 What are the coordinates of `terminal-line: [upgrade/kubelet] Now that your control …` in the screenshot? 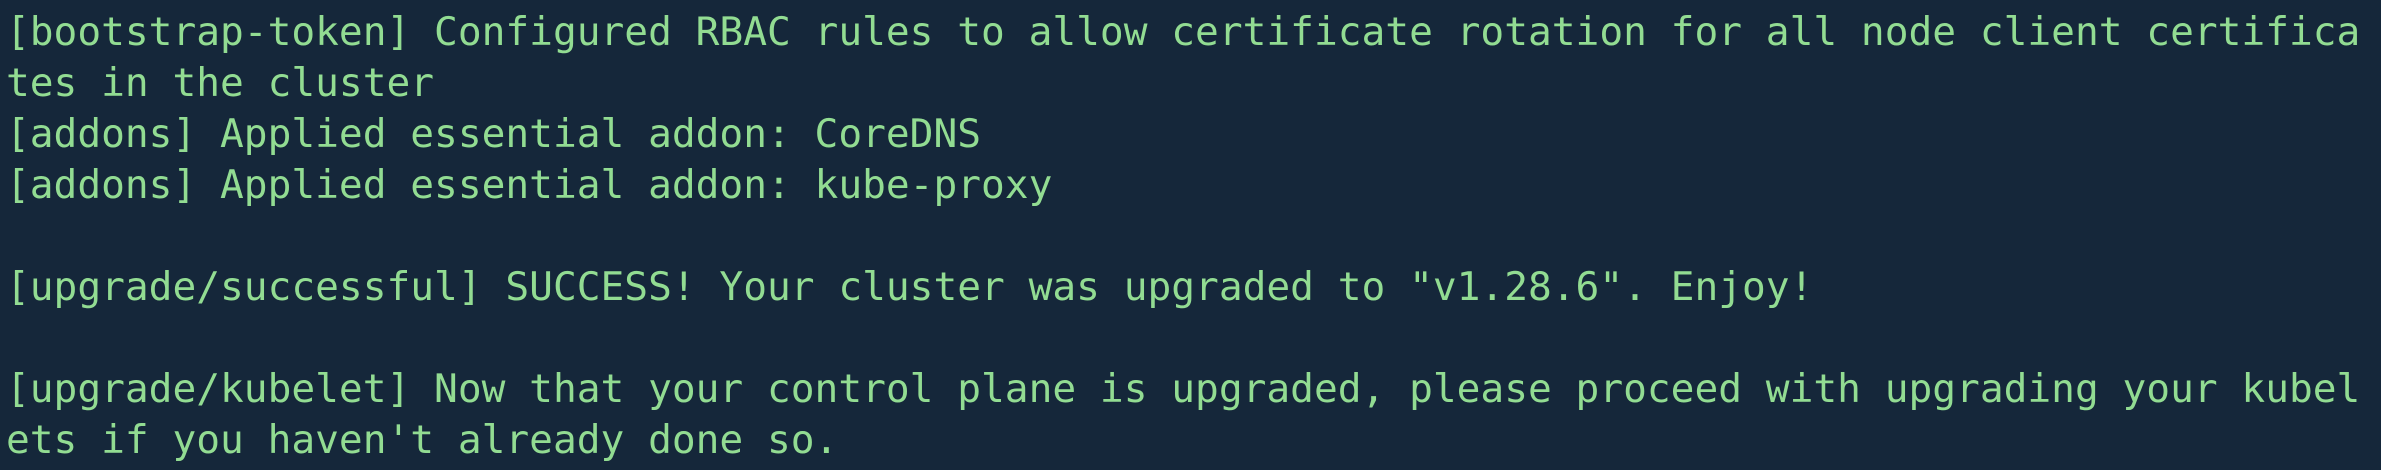 It's located at (1183, 389).